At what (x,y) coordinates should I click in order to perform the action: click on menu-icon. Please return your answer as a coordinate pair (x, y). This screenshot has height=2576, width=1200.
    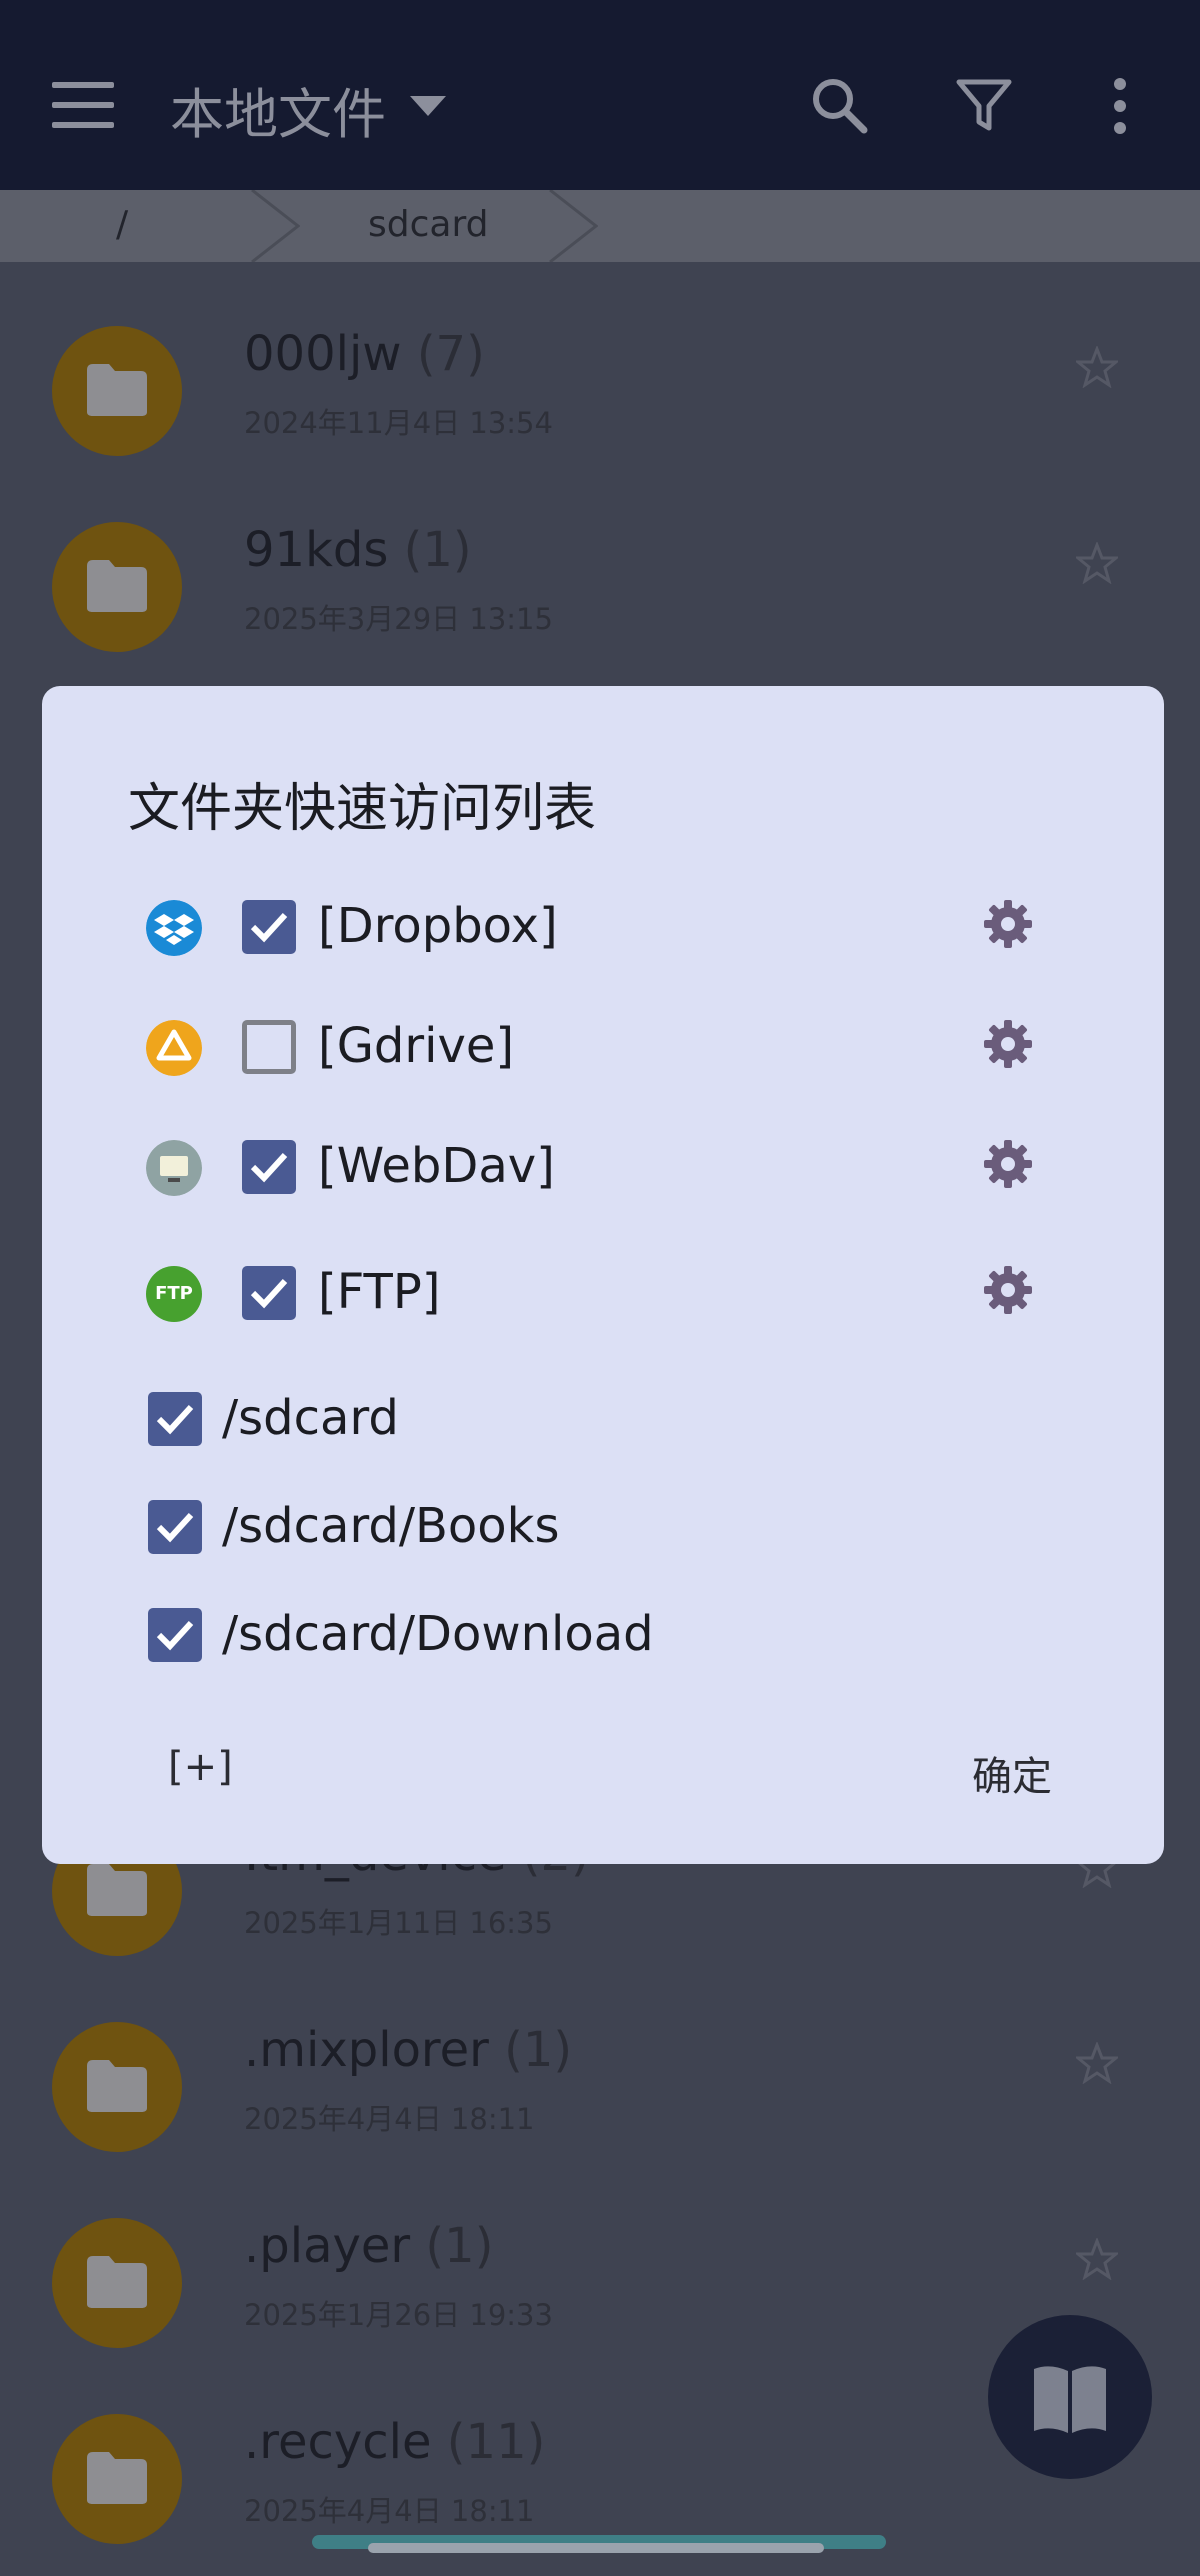
    Looking at the image, I should click on (83, 105).